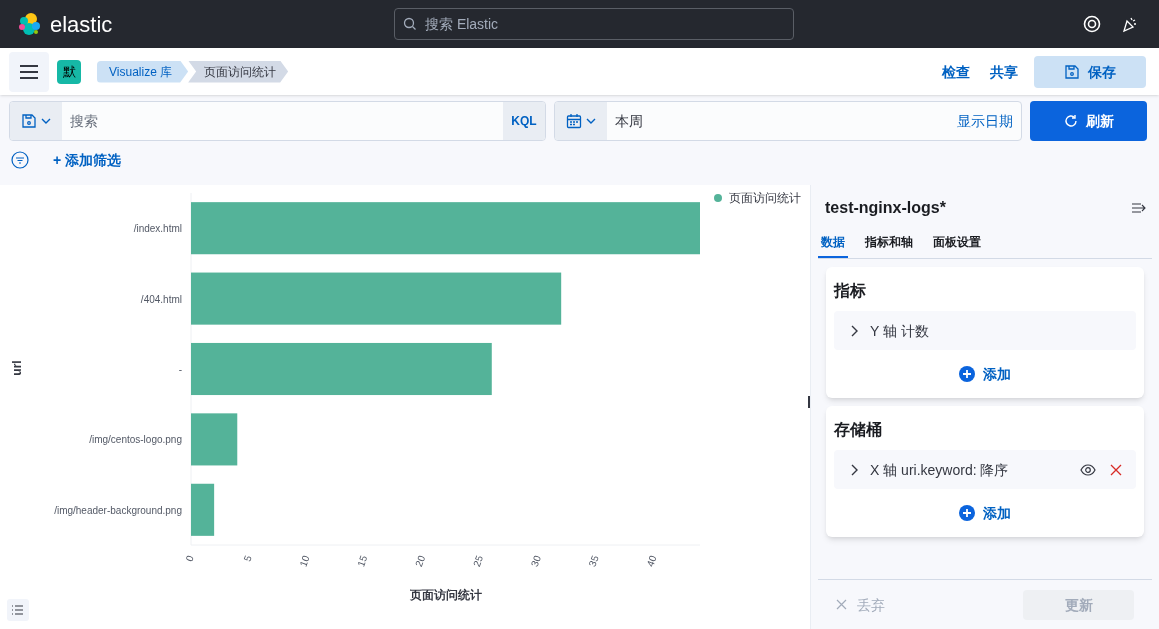 Image resolution: width=1159 pixels, height=629 pixels. Describe the element at coordinates (574, 121) in the screenshot. I see `calendar-icon` at that location.